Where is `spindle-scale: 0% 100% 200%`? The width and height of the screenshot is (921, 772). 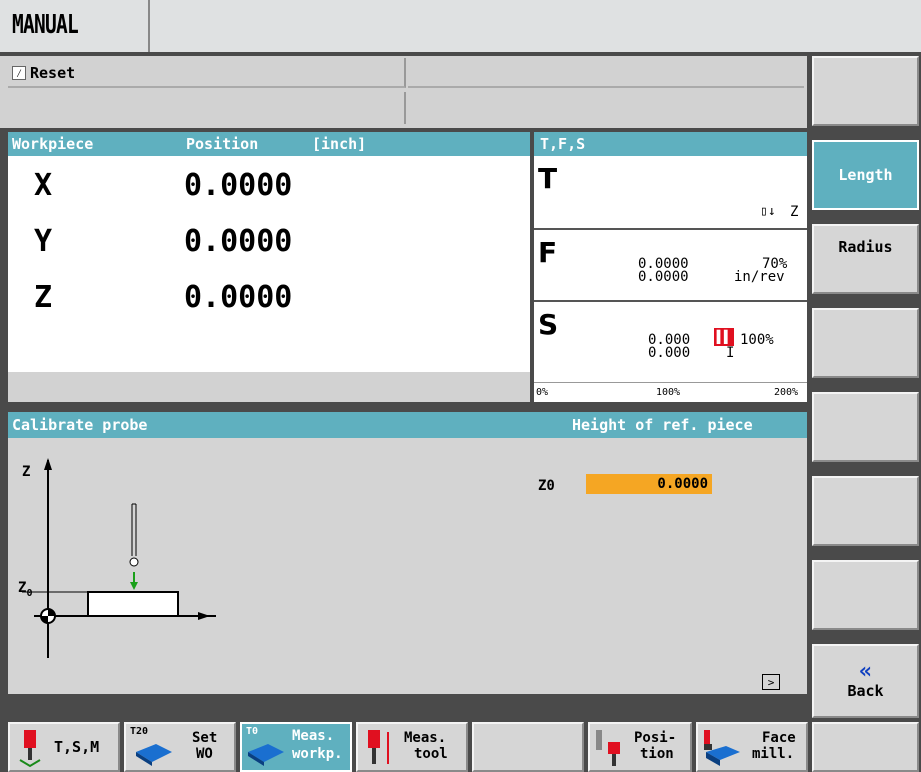 spindle-scale: 0% 100% 200% is located at coordinates (670, 392).